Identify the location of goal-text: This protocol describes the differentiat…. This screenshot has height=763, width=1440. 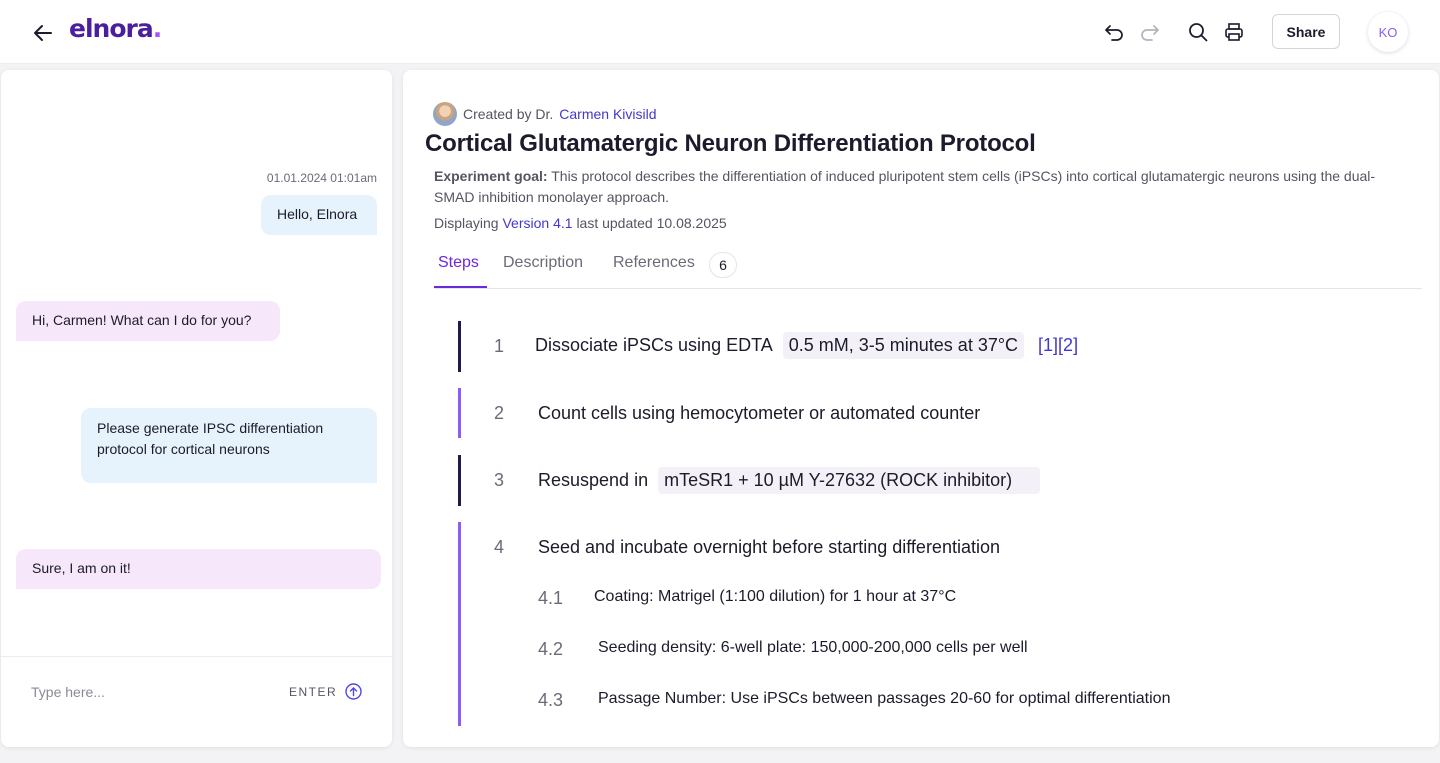
(905, 186).